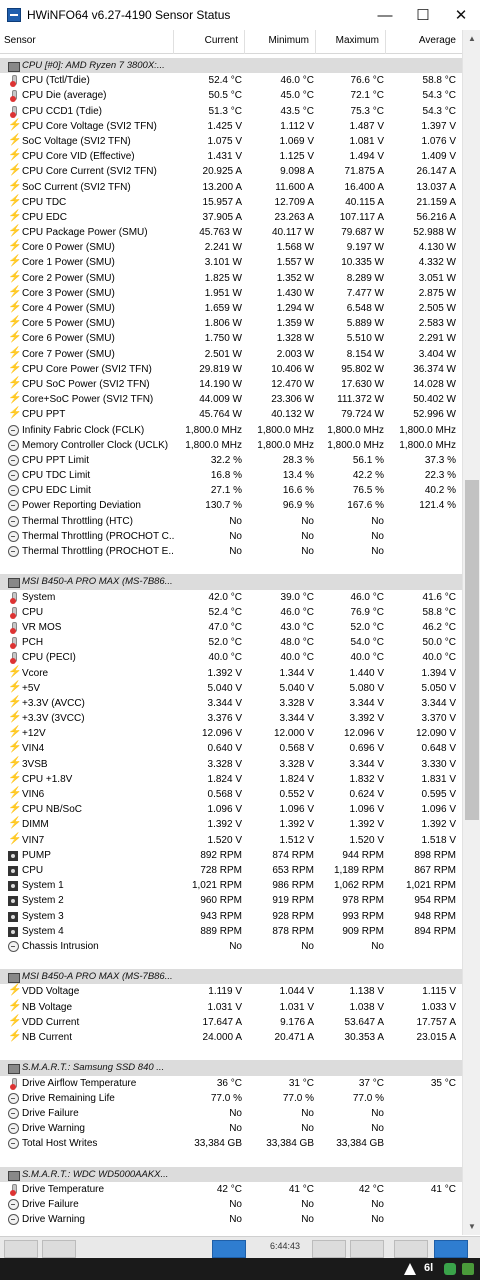 This screenshot has width=480, height=1280. Describe the element at coordinates (471, 1226) in the screenshot. I see `scroll-down-arrow-icon: ▼` at that location.